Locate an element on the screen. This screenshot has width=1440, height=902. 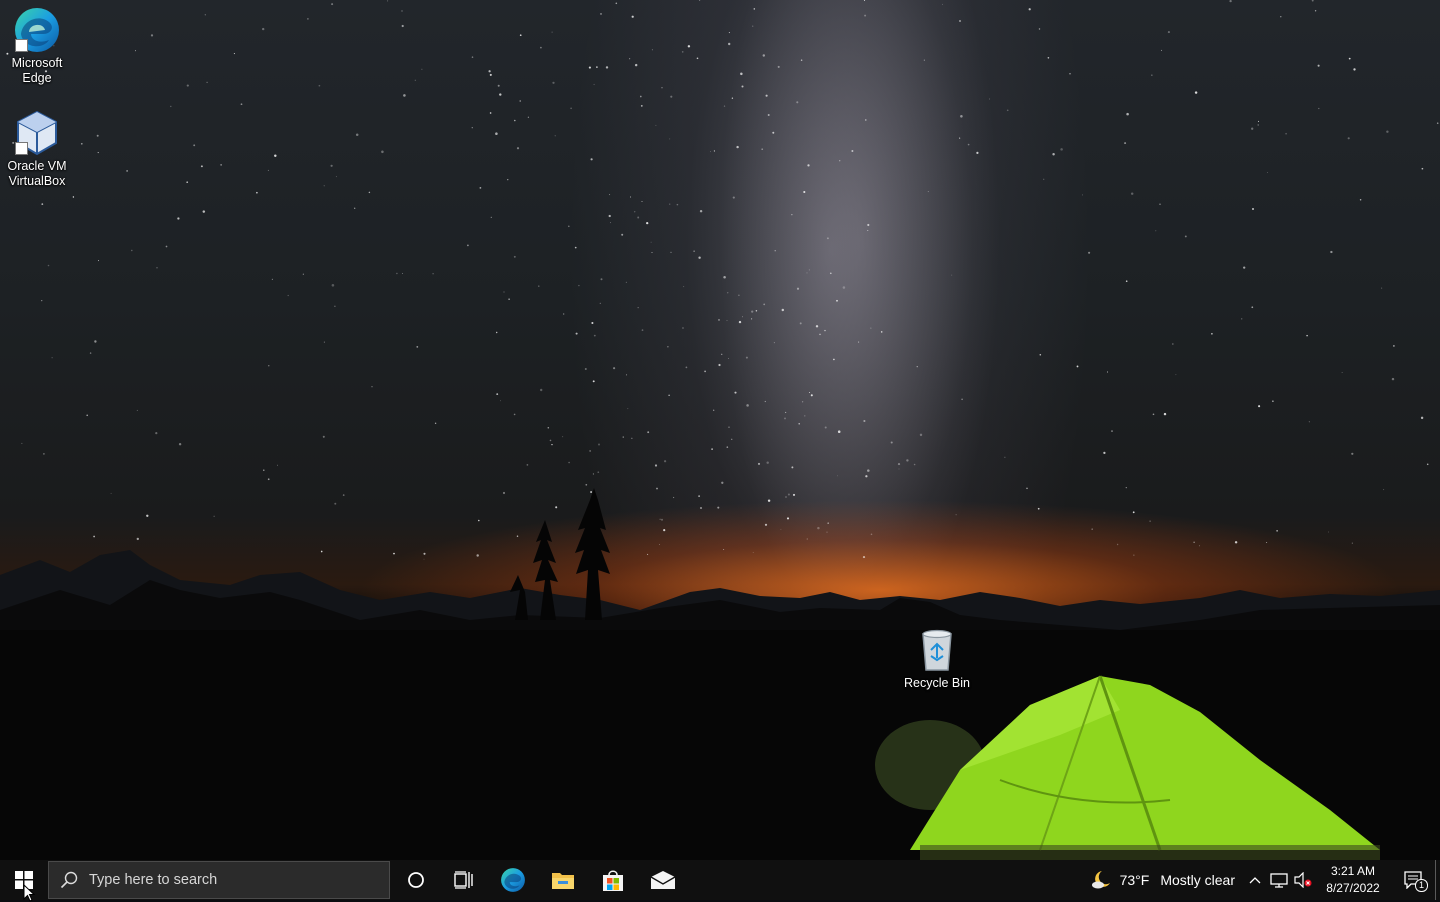
taskbar-store-button is located at coordinates (613, 880).